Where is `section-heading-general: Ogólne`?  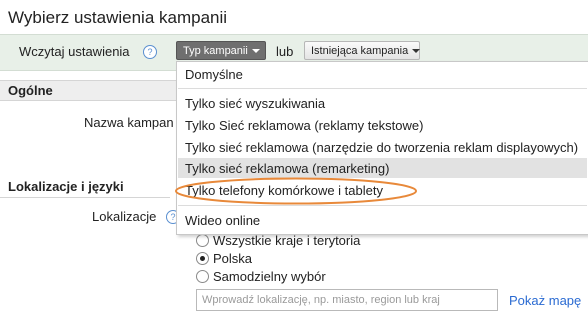 section-heading-general: Ogólne is located at coordinates (30, 90).